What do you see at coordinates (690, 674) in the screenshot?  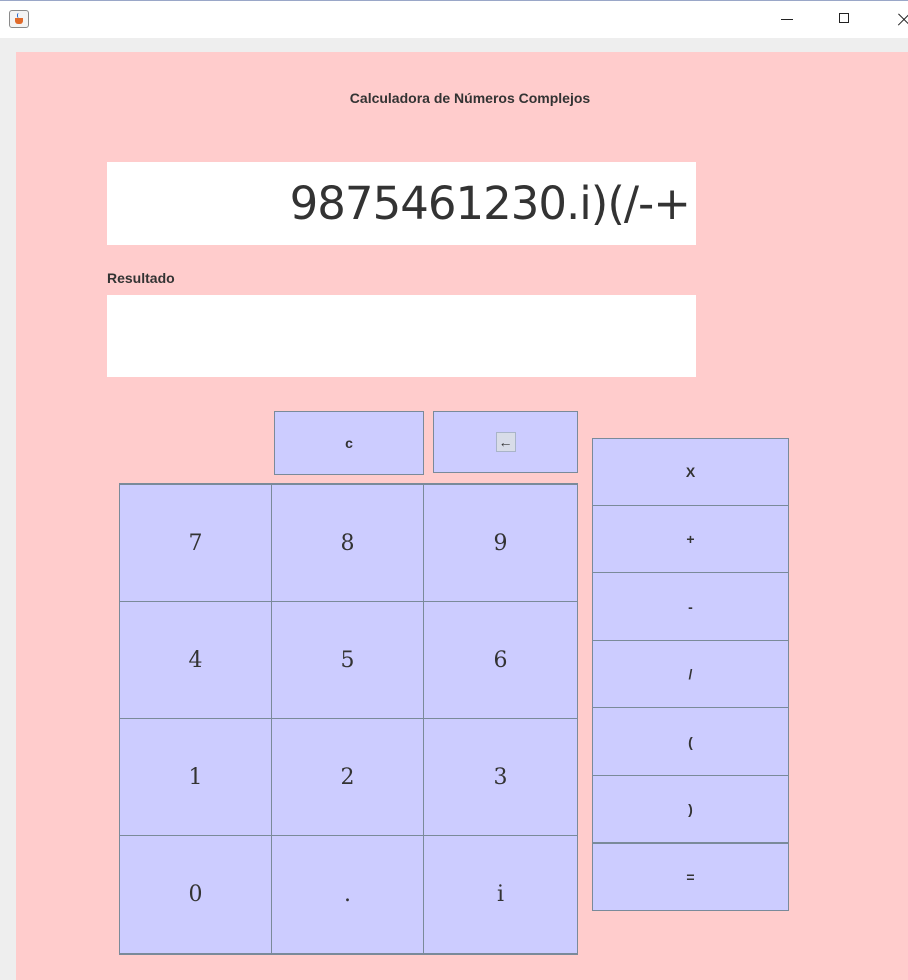 I see `divide-button: /` at bounding box center [690, 674].